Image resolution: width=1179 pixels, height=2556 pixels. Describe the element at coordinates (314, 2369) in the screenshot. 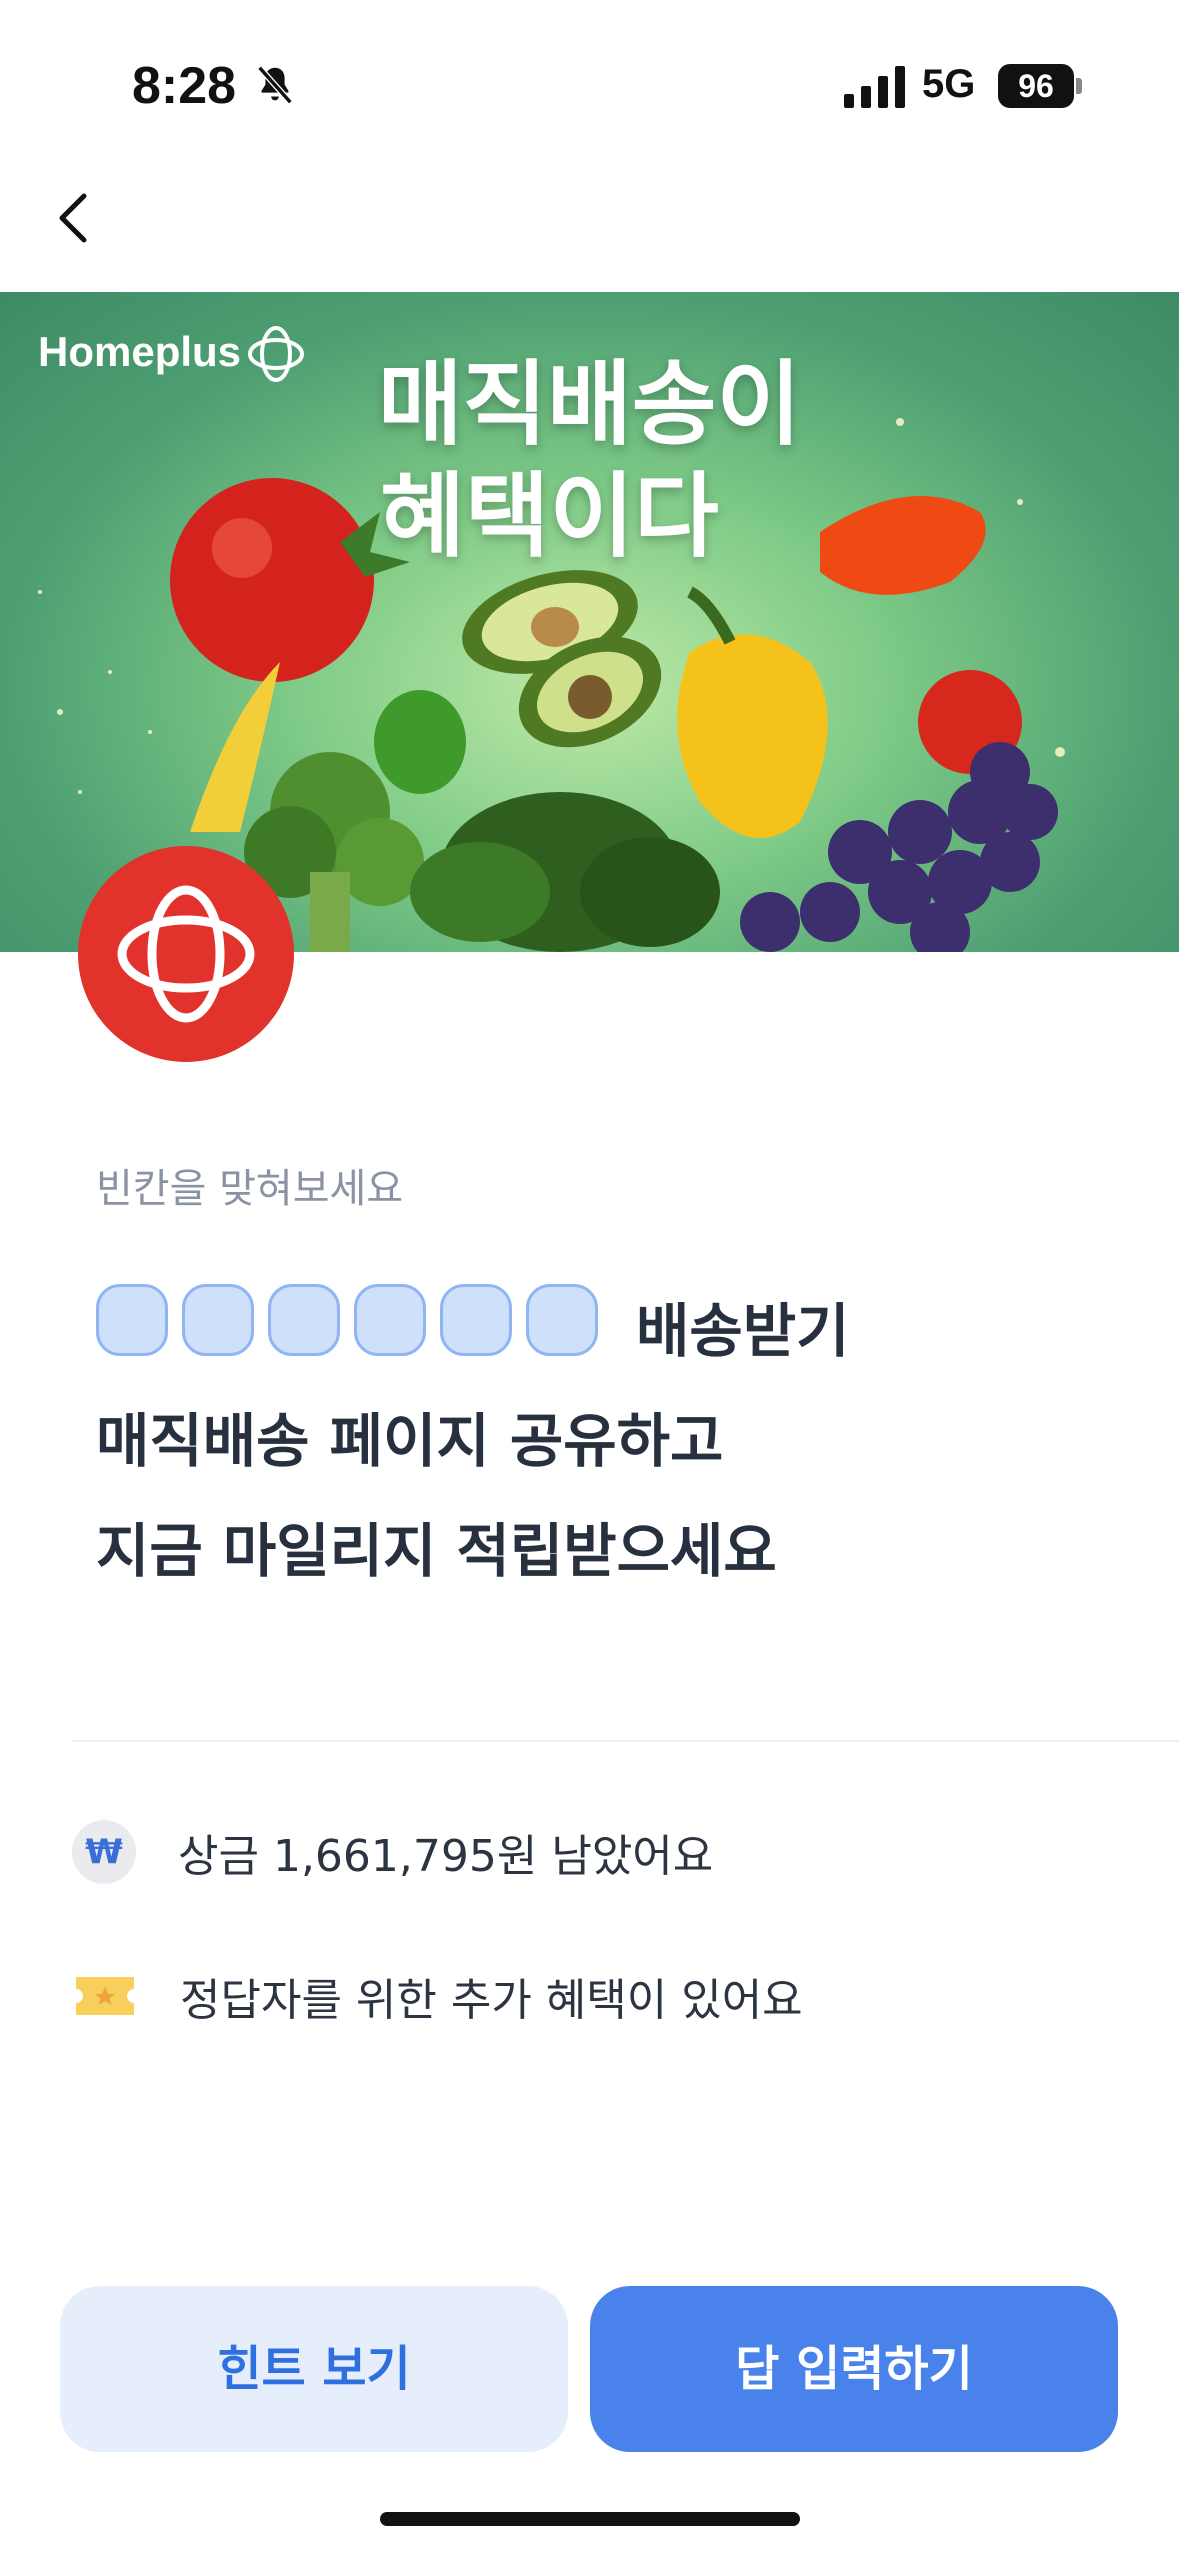

I see `hint-button: 힌트 보기` at that location.